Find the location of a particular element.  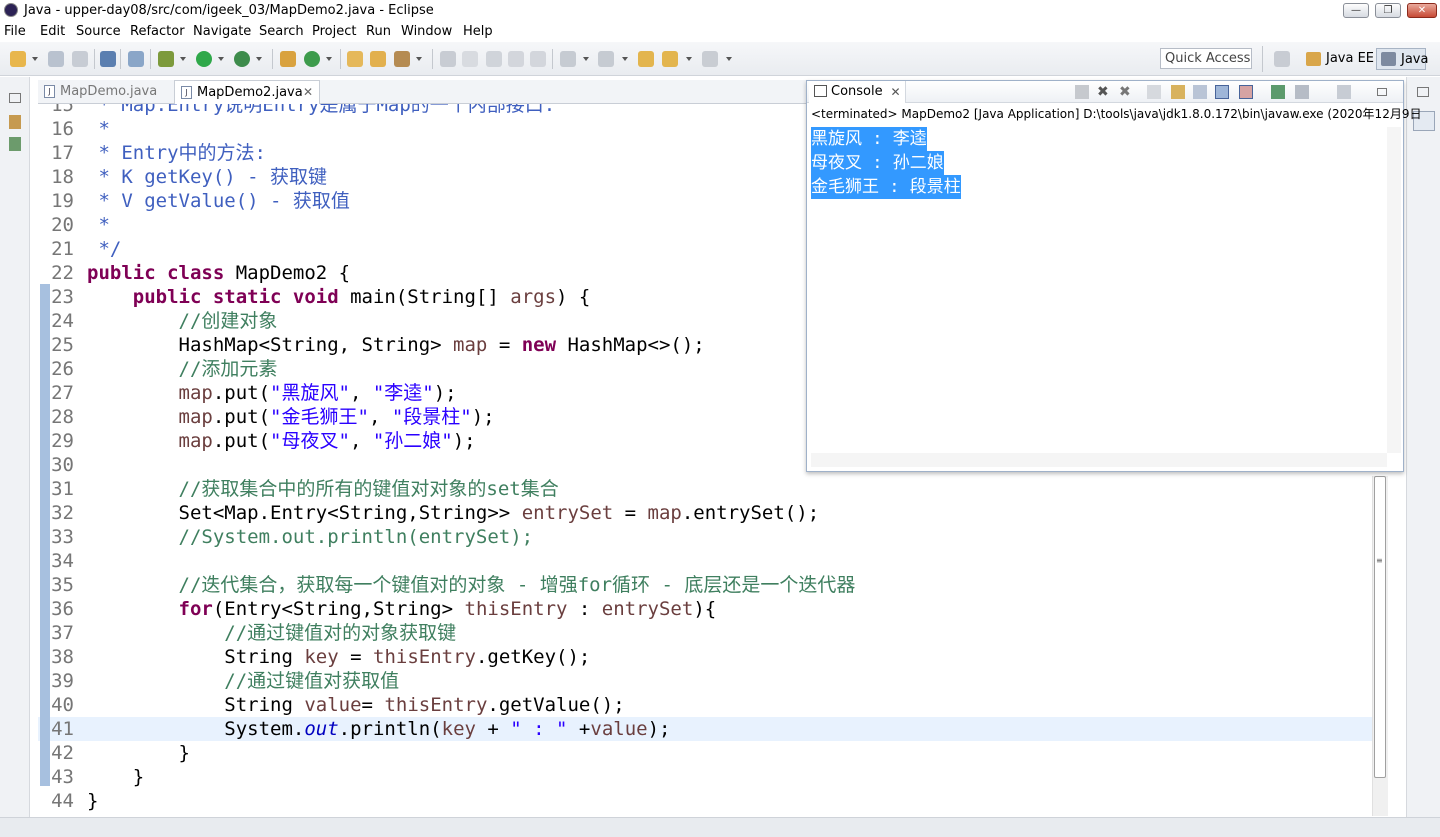

code-text: map.put("金毛狮王", "段景柱"); is located at coordinates (291, 417).